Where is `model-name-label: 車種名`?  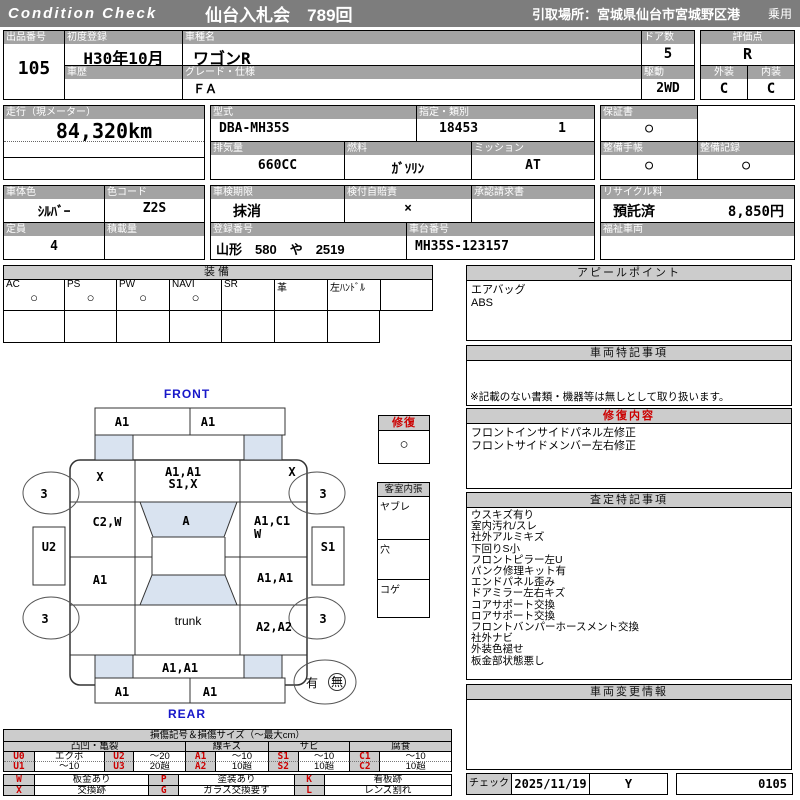
model-name-label: 車種名 is located at coordinates (412, 37).